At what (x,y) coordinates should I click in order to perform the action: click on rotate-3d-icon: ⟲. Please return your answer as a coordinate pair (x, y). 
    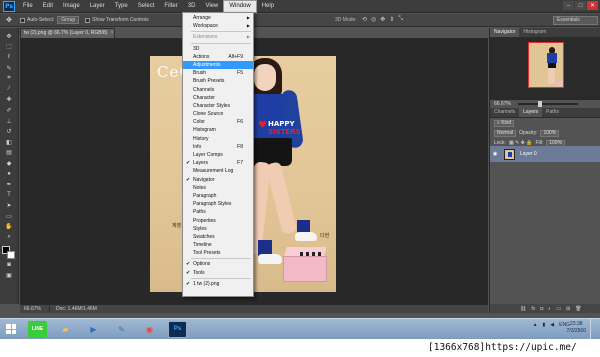
    Looking at the image, I should click on (364, 19).